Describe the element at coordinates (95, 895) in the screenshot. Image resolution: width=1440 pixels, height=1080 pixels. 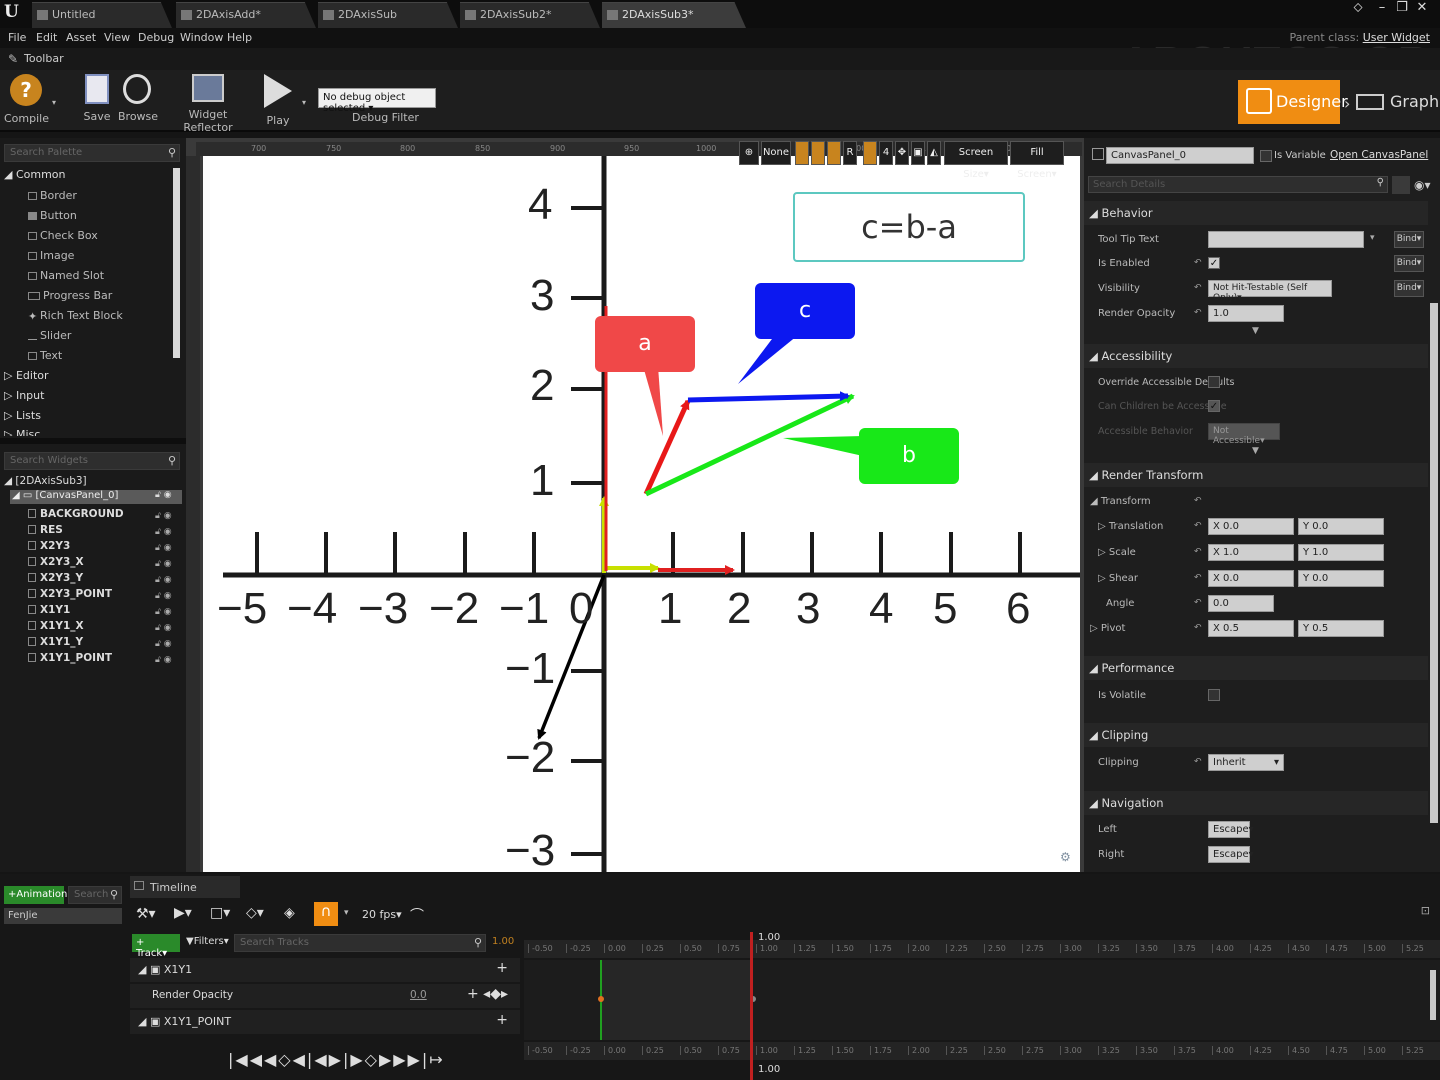
I see `animation-search-input: Search ⚲` at that location.